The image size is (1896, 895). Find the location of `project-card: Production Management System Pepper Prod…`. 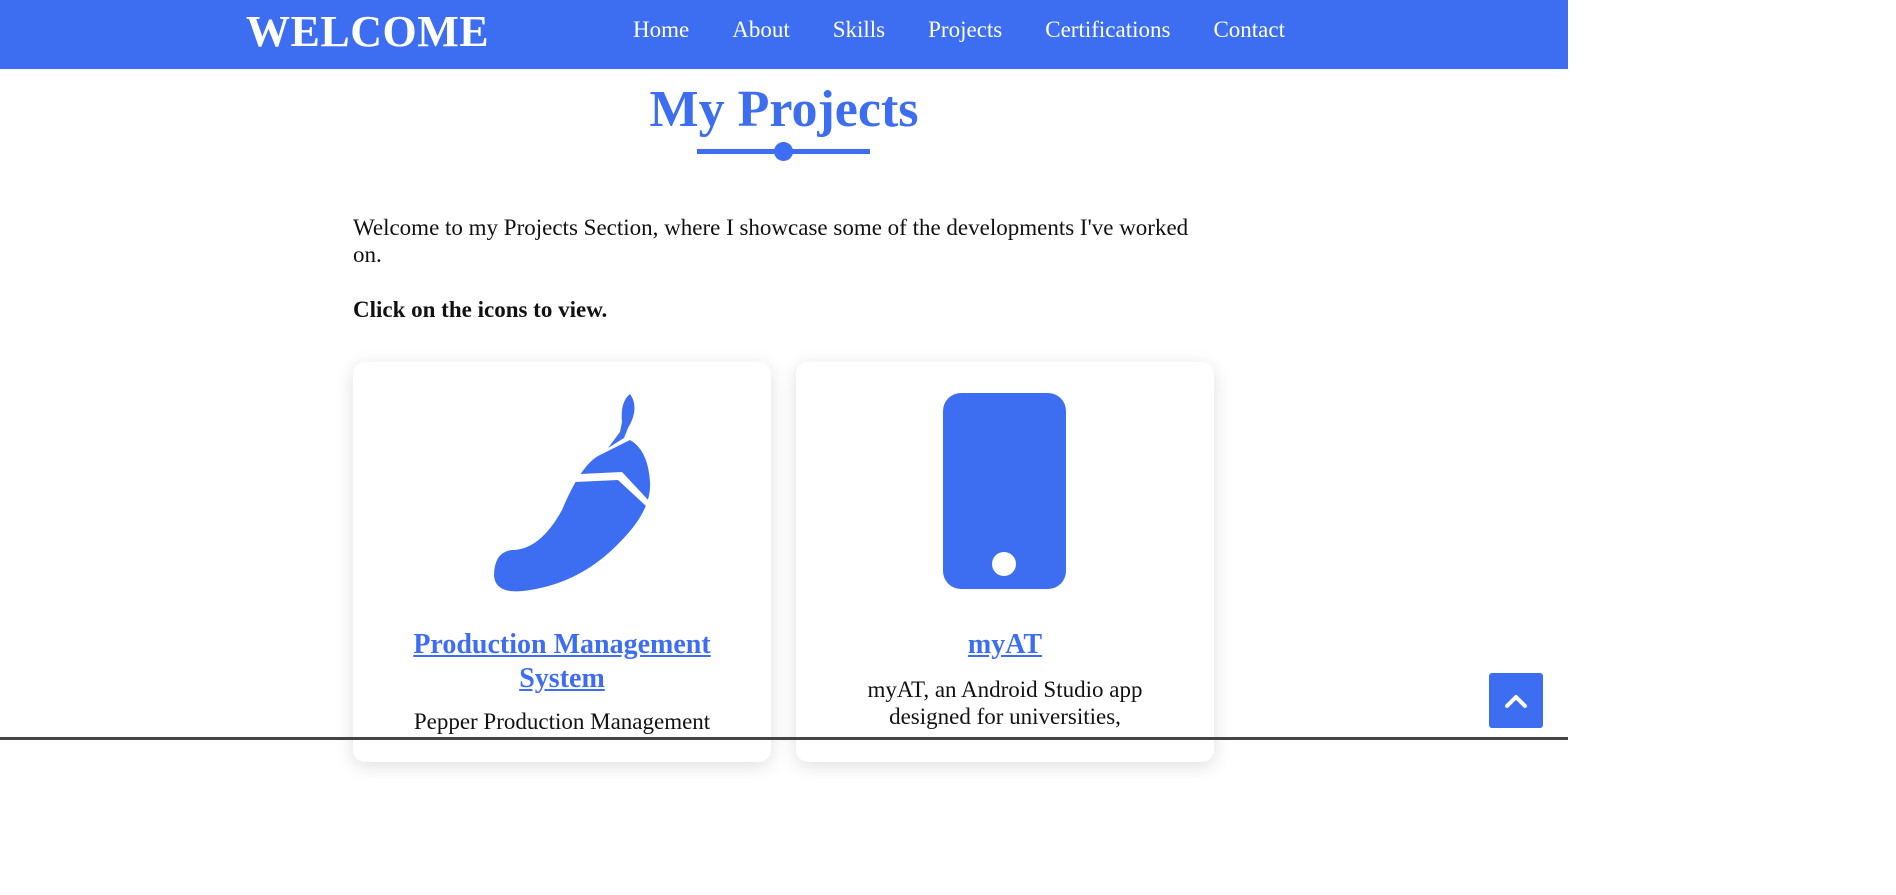

project-card: Production Management System Pepper Prod… is located at coordinates (562, 562).